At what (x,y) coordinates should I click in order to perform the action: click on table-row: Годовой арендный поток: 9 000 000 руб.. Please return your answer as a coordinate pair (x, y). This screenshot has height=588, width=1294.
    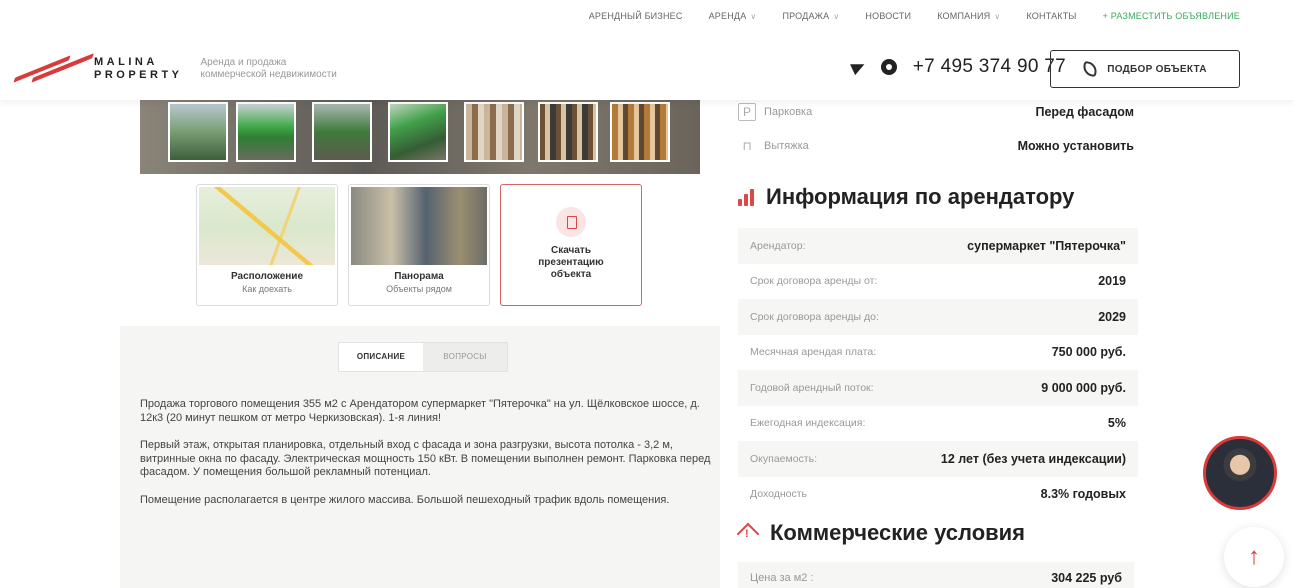
    Looking at the image, I should click on (938, 388).